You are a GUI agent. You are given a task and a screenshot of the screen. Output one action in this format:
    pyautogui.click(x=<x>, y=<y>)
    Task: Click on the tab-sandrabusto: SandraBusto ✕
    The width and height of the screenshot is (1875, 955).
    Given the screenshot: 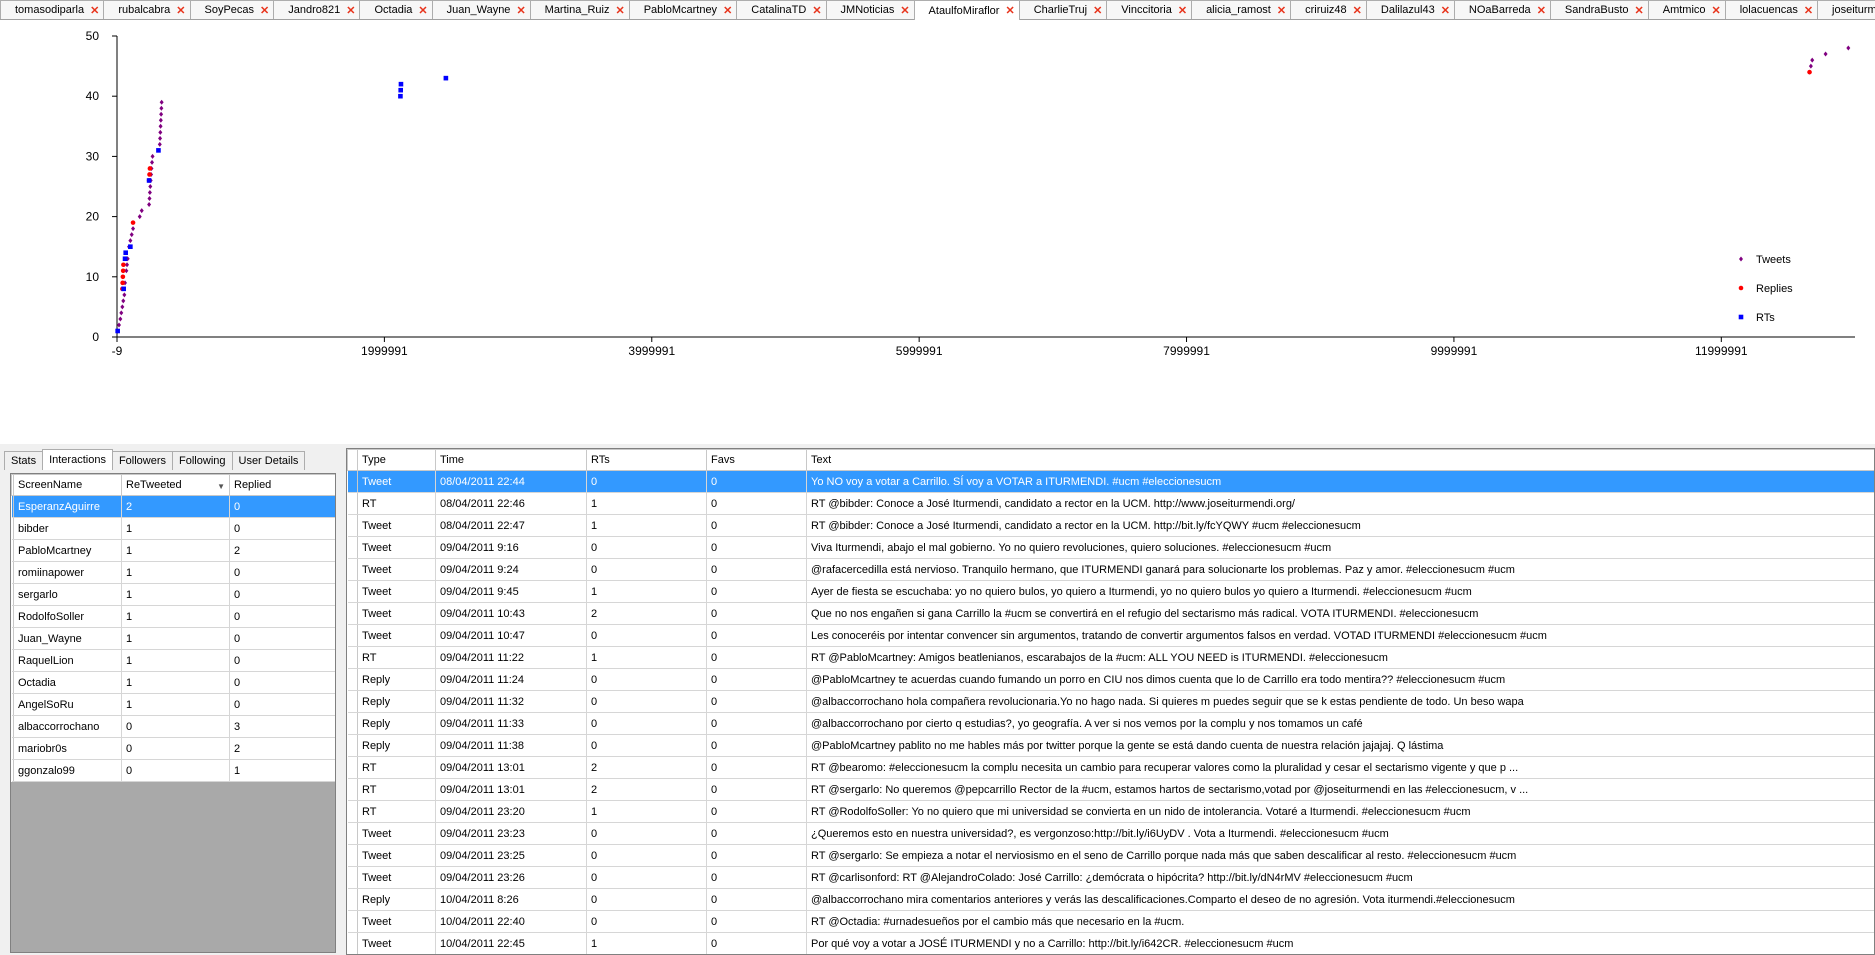 What is the action you would take?
    pyautogui.click(x=1599, y=9)
    